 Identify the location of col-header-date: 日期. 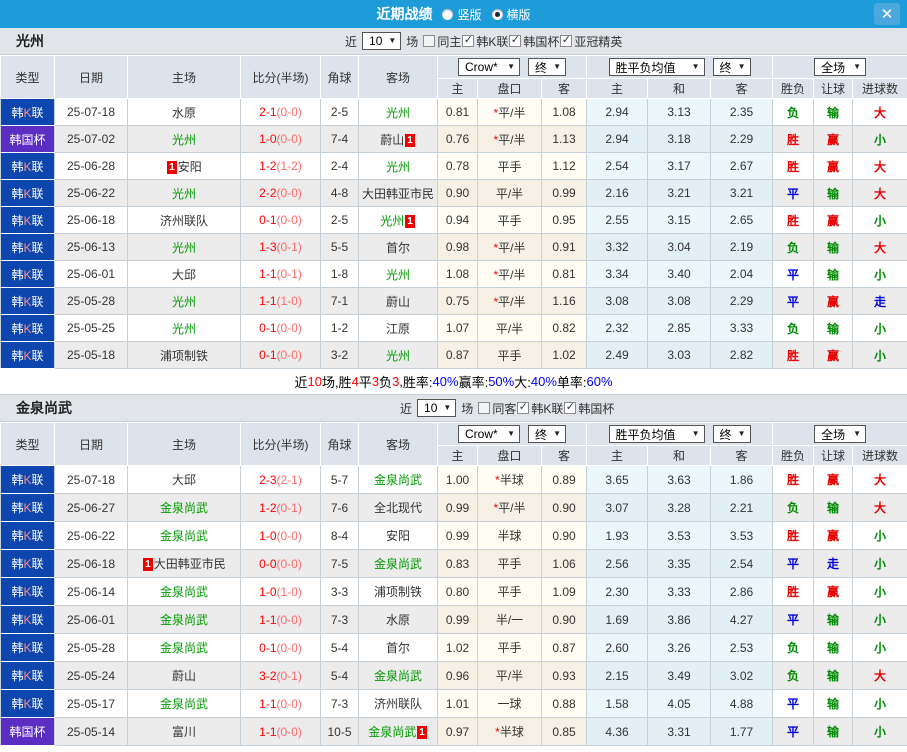
(91, 444).